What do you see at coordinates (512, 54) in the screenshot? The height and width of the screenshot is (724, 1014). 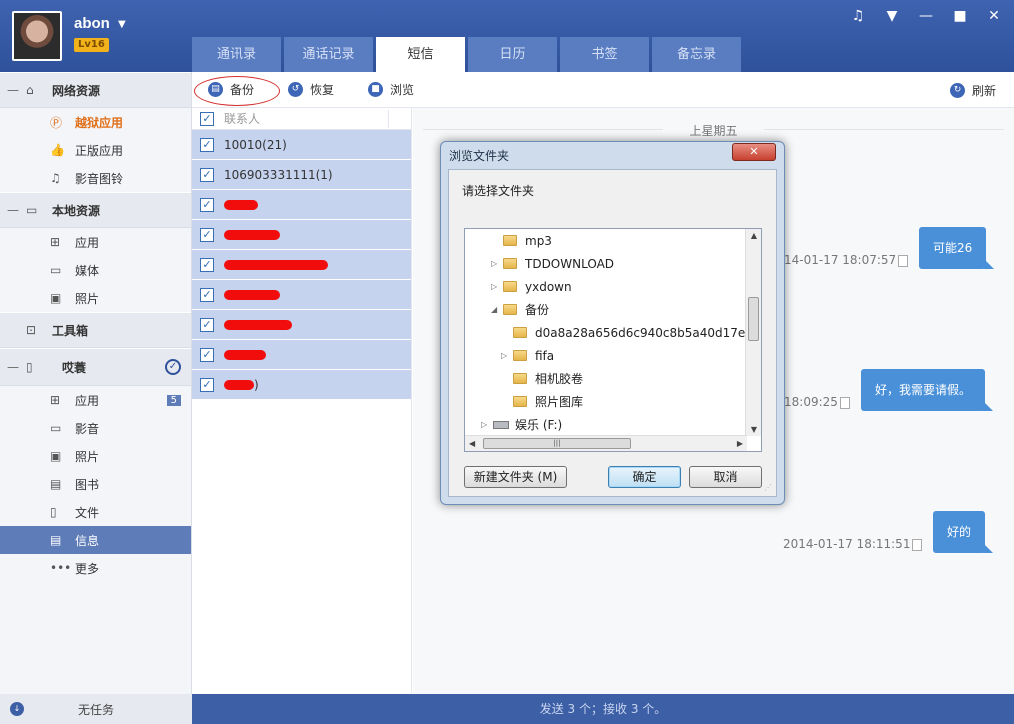 I see `tab-calendar: 日历` at bounding box center [512, 54].